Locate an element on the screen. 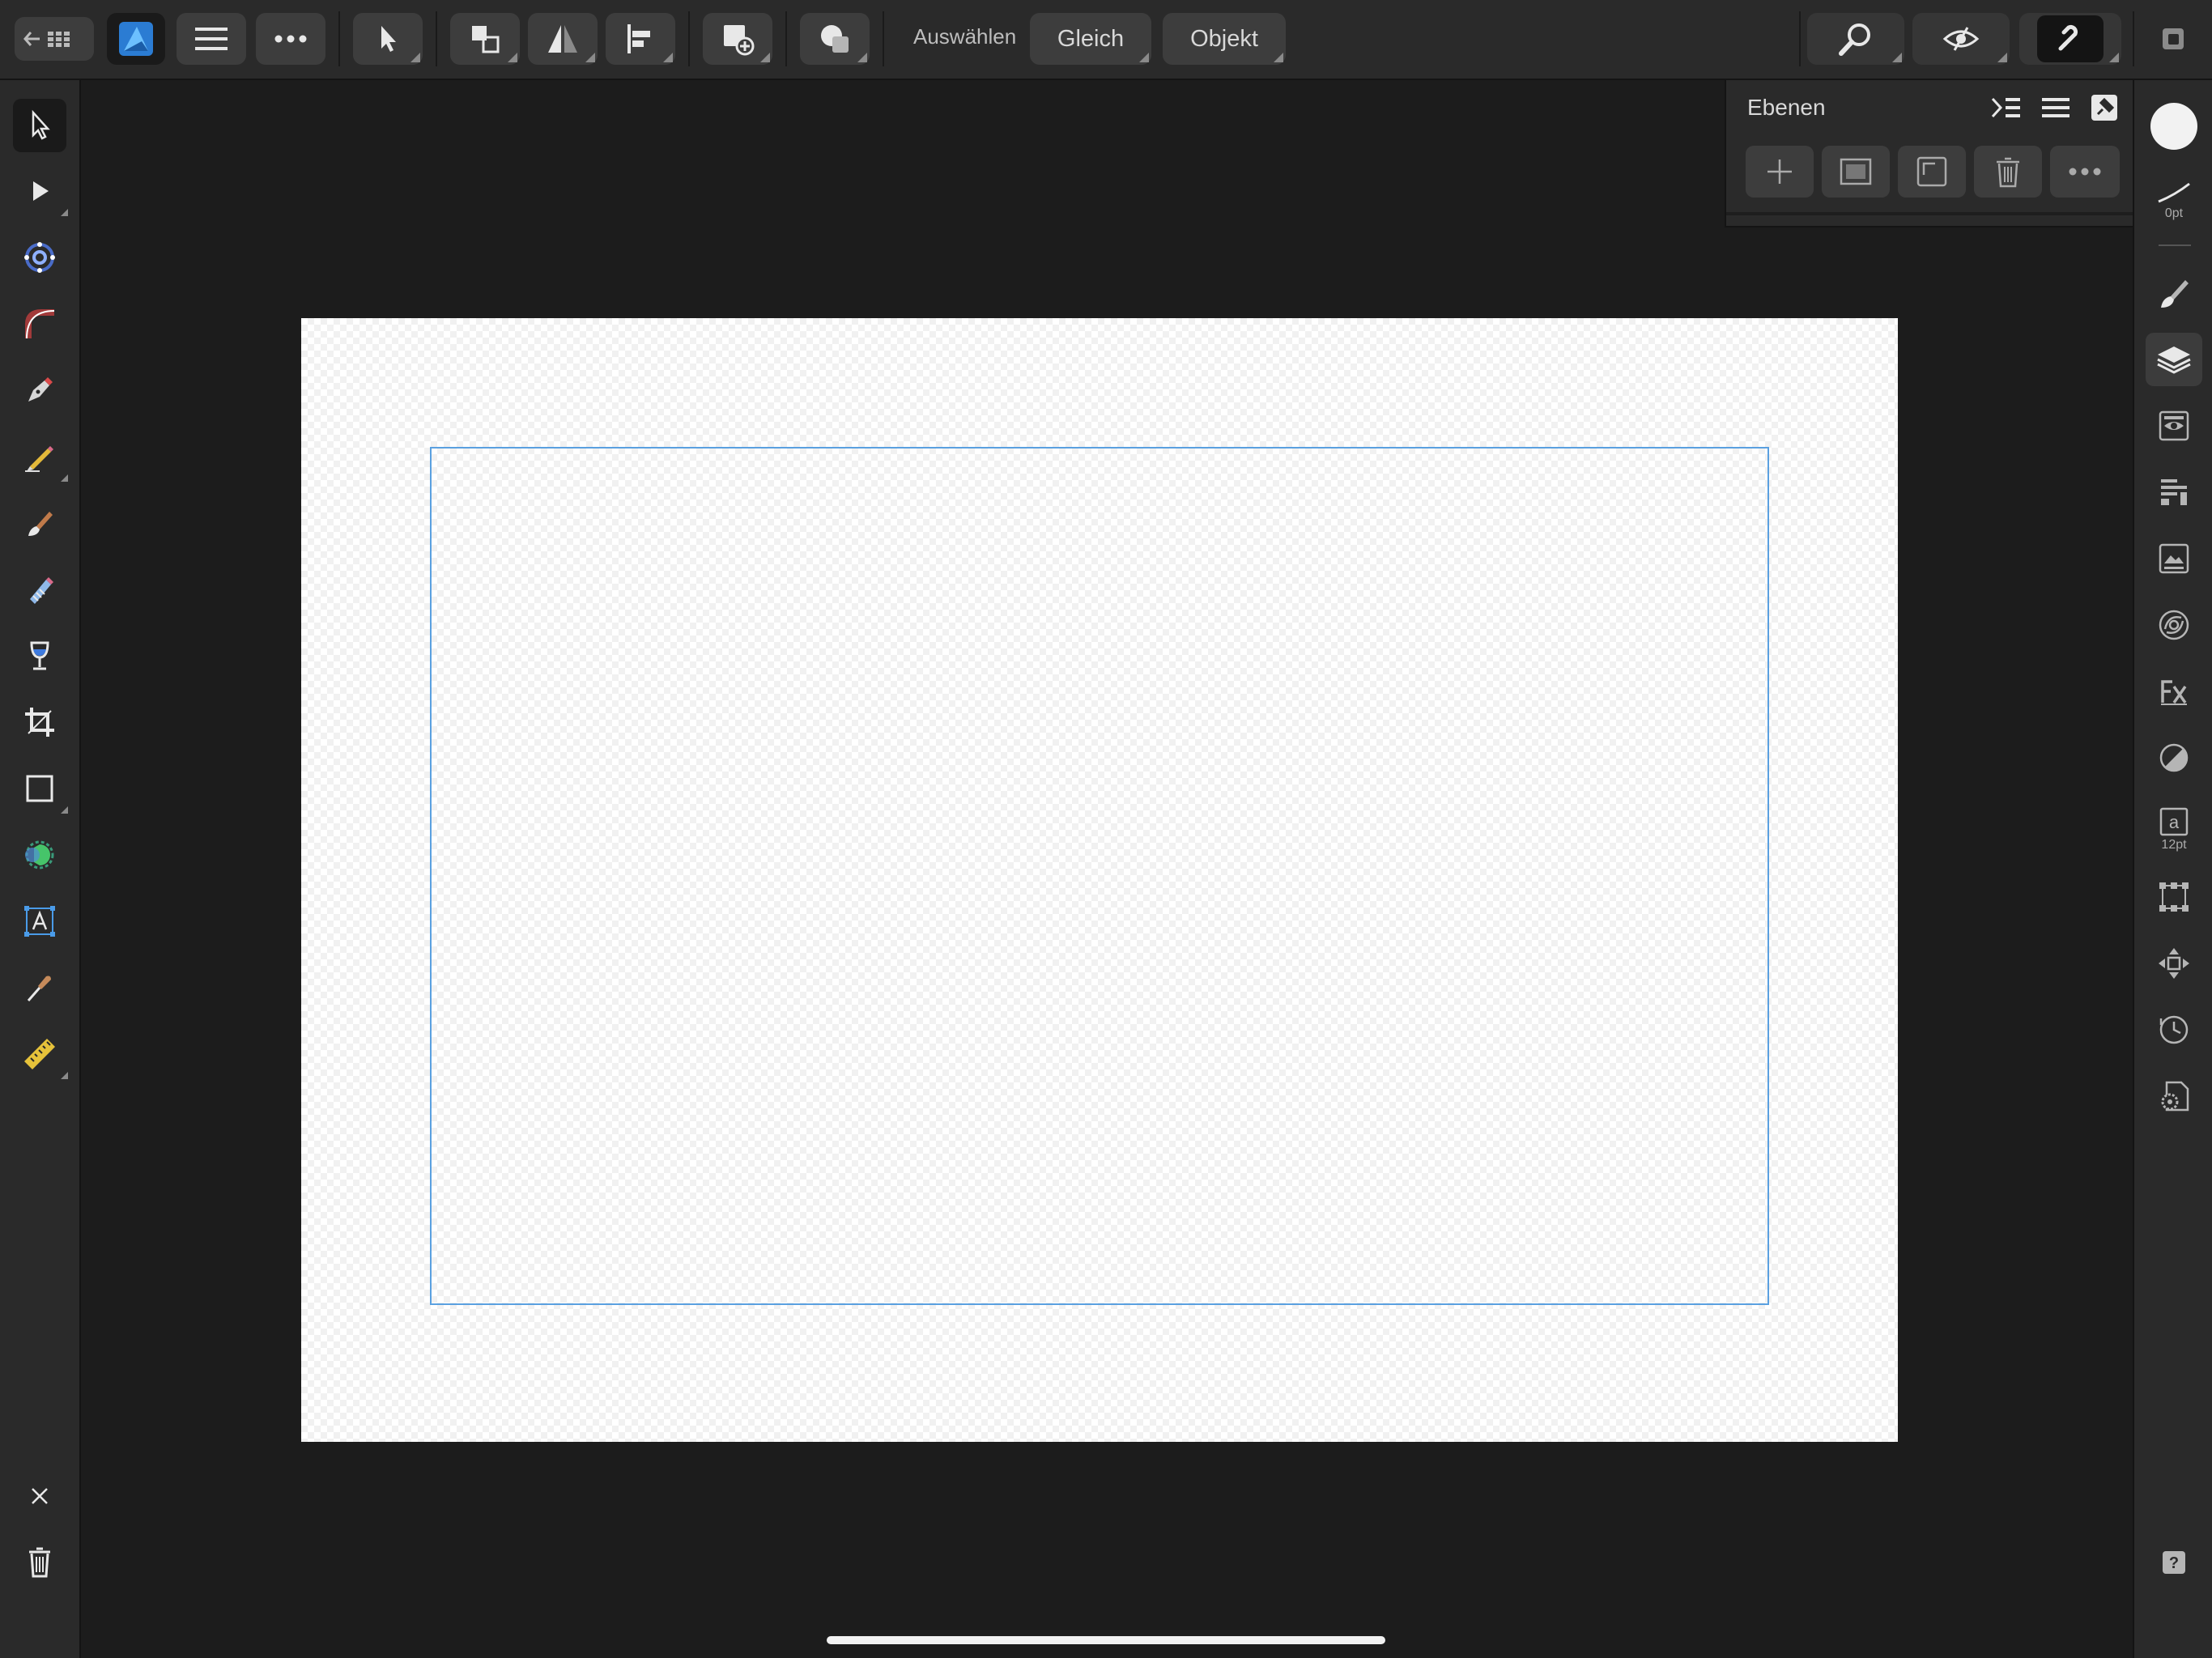  assets-panel-button is located at coordinates (2174, 558).